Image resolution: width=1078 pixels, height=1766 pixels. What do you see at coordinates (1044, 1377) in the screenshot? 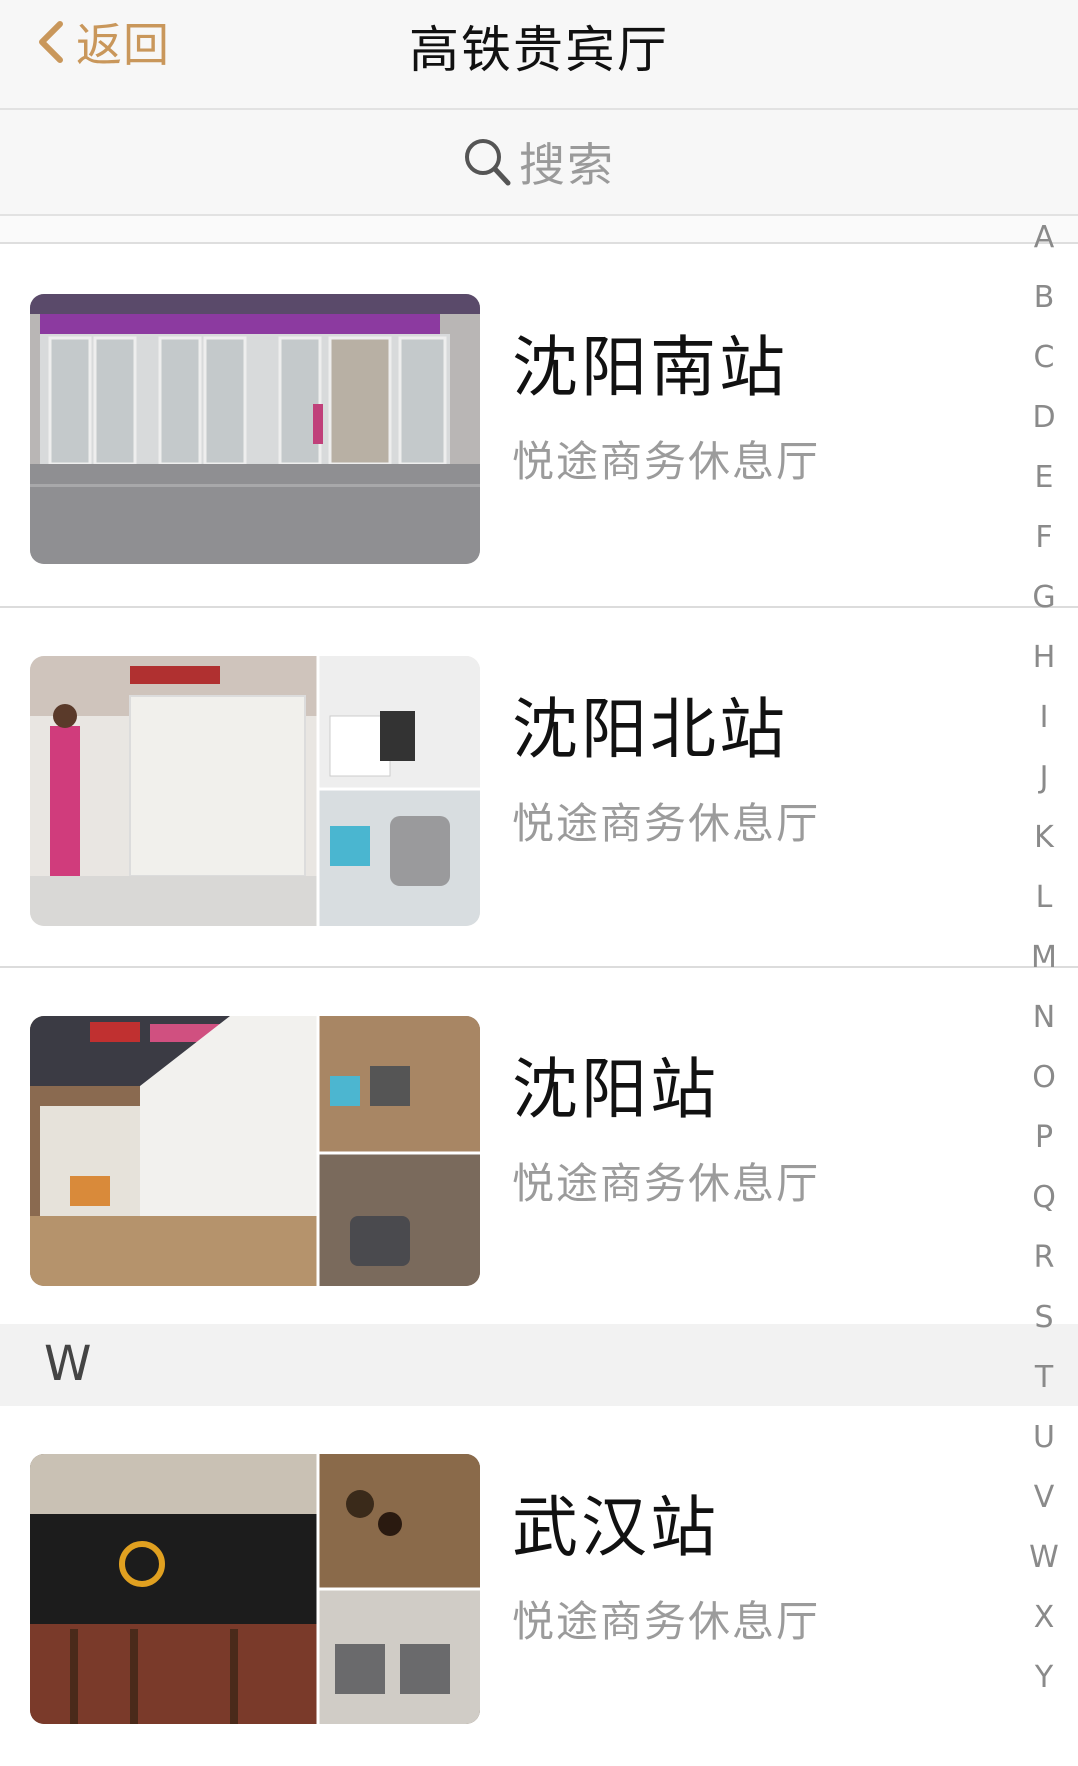
I see `index-letter: T` at bounding box center [1044, 1377].